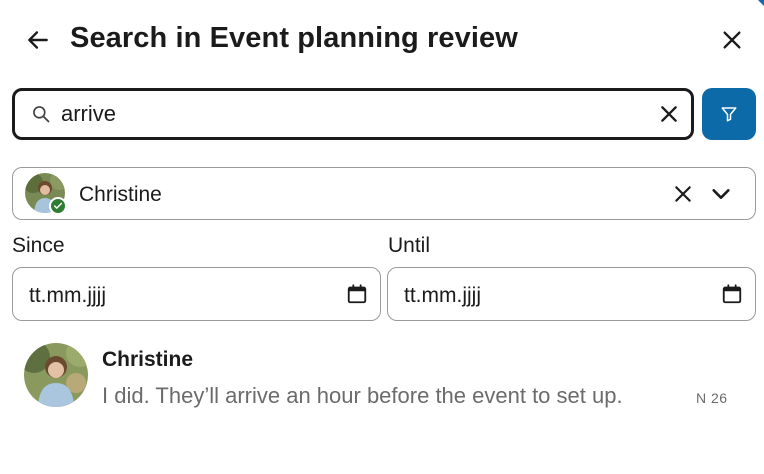 The image size is (764, 474). What do you see at coordinates (384, 193) in the screenshot?
I see `user-filter-select: Christine` at bounding box center [384, 193].